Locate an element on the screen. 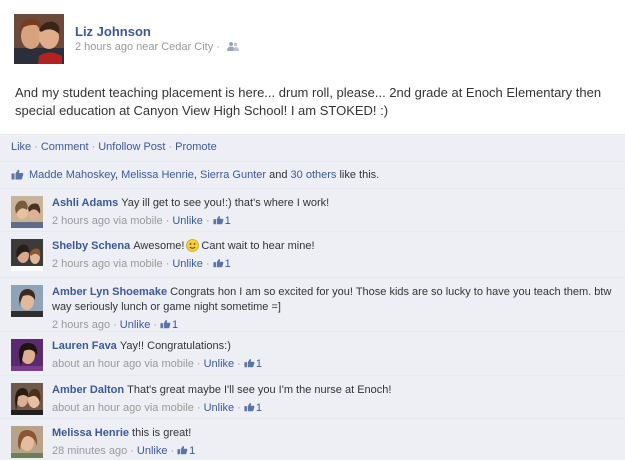 The width and height of the screenshot is (625, 460). likes-and: and is located at coordinates (278, 175).